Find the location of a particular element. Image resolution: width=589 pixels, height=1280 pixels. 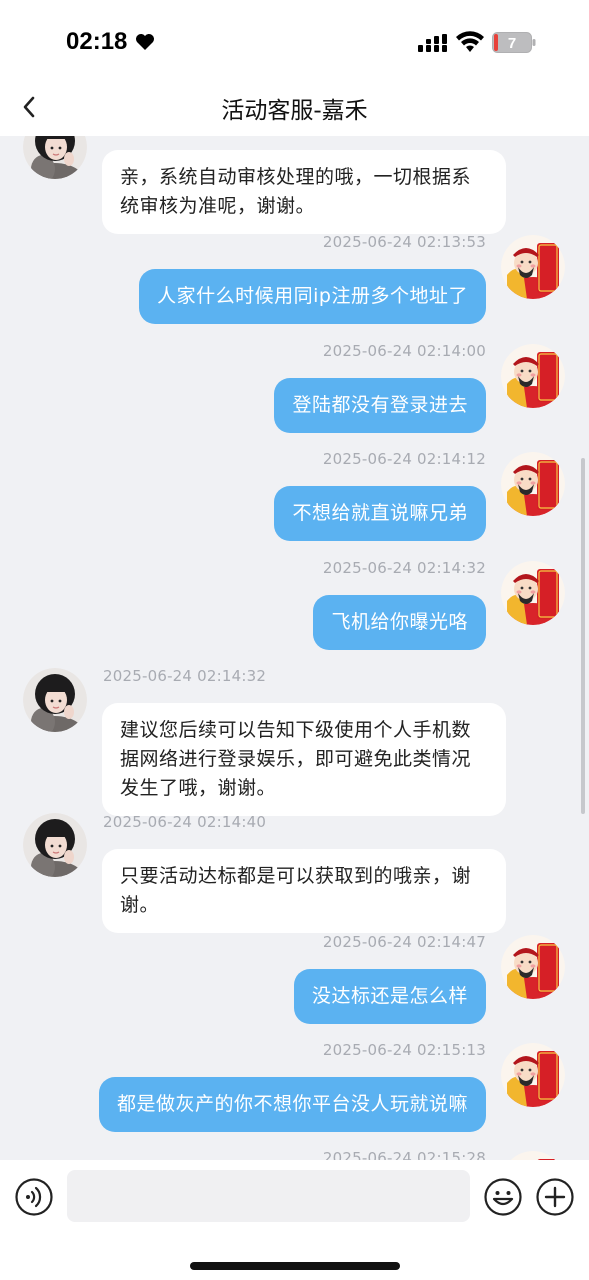

message-bubble-incoming: 只要活动达标都是可以获取到的哦亲，谢谢。 is located at coordinates (304, 891).